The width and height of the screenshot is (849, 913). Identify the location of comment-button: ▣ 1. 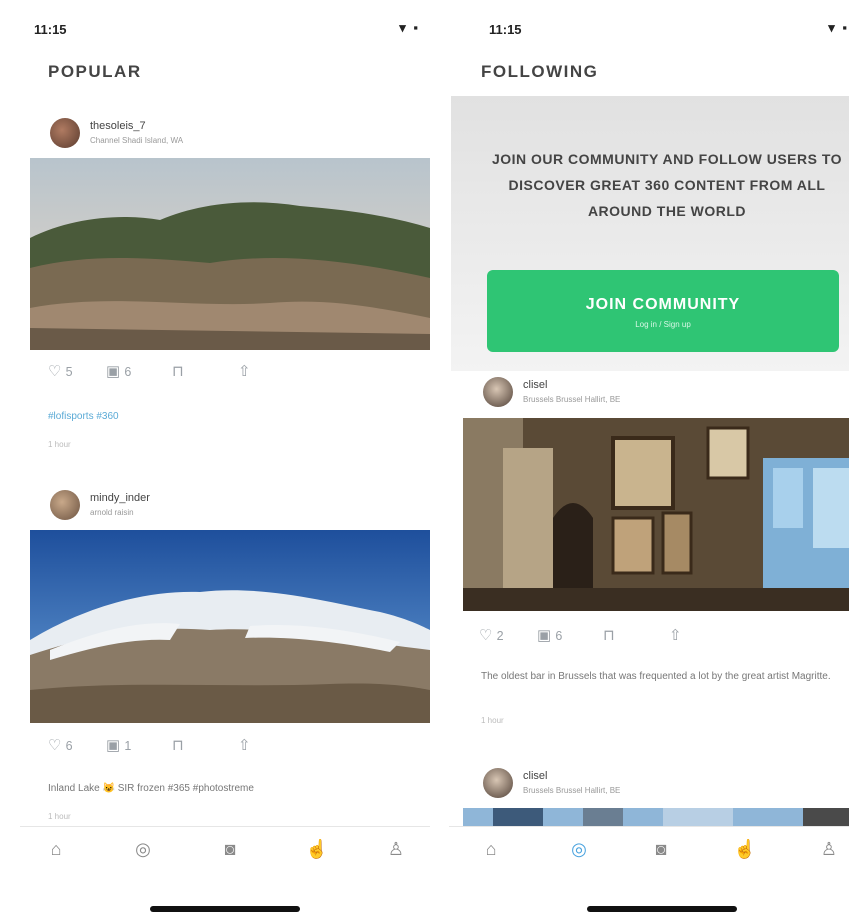
(118, 745).